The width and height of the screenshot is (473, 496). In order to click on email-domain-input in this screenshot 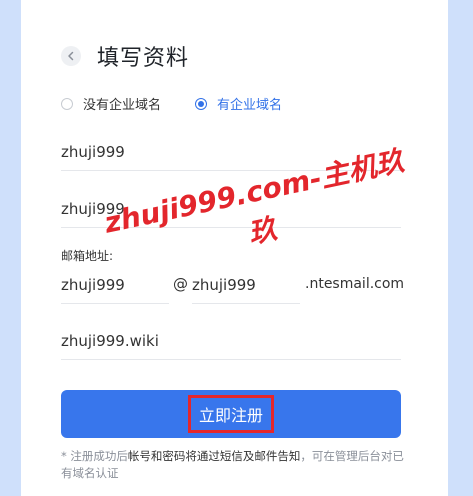, I will do `click(246, 284)`.